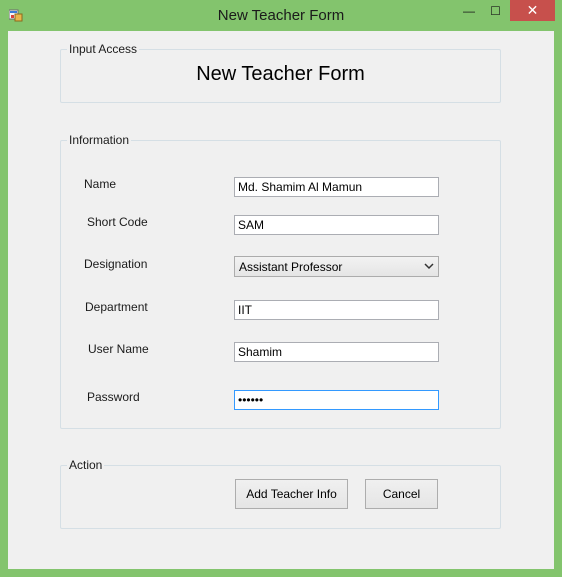 The image size is (562, 577). What do you see at coordinates (401, 494) in the screenshot?
I see `cancel-button: Cancel` at bounding box center [401, 494].